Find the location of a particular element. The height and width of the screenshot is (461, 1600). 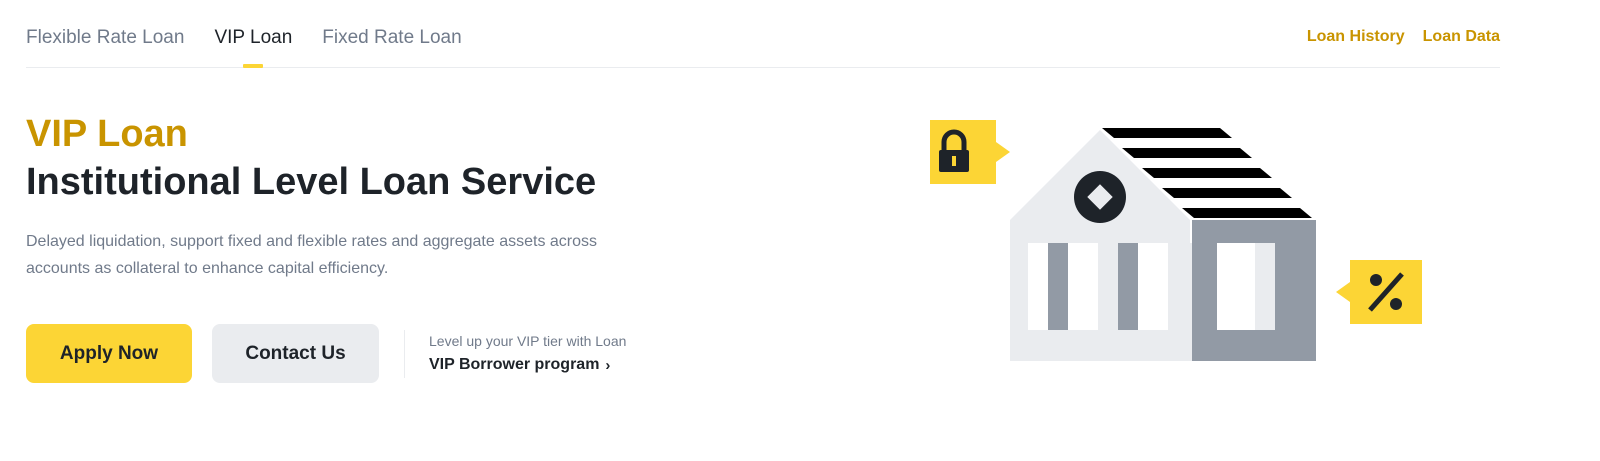

top-links: Loan History Loan Data is located at coordinates (1403, 37).